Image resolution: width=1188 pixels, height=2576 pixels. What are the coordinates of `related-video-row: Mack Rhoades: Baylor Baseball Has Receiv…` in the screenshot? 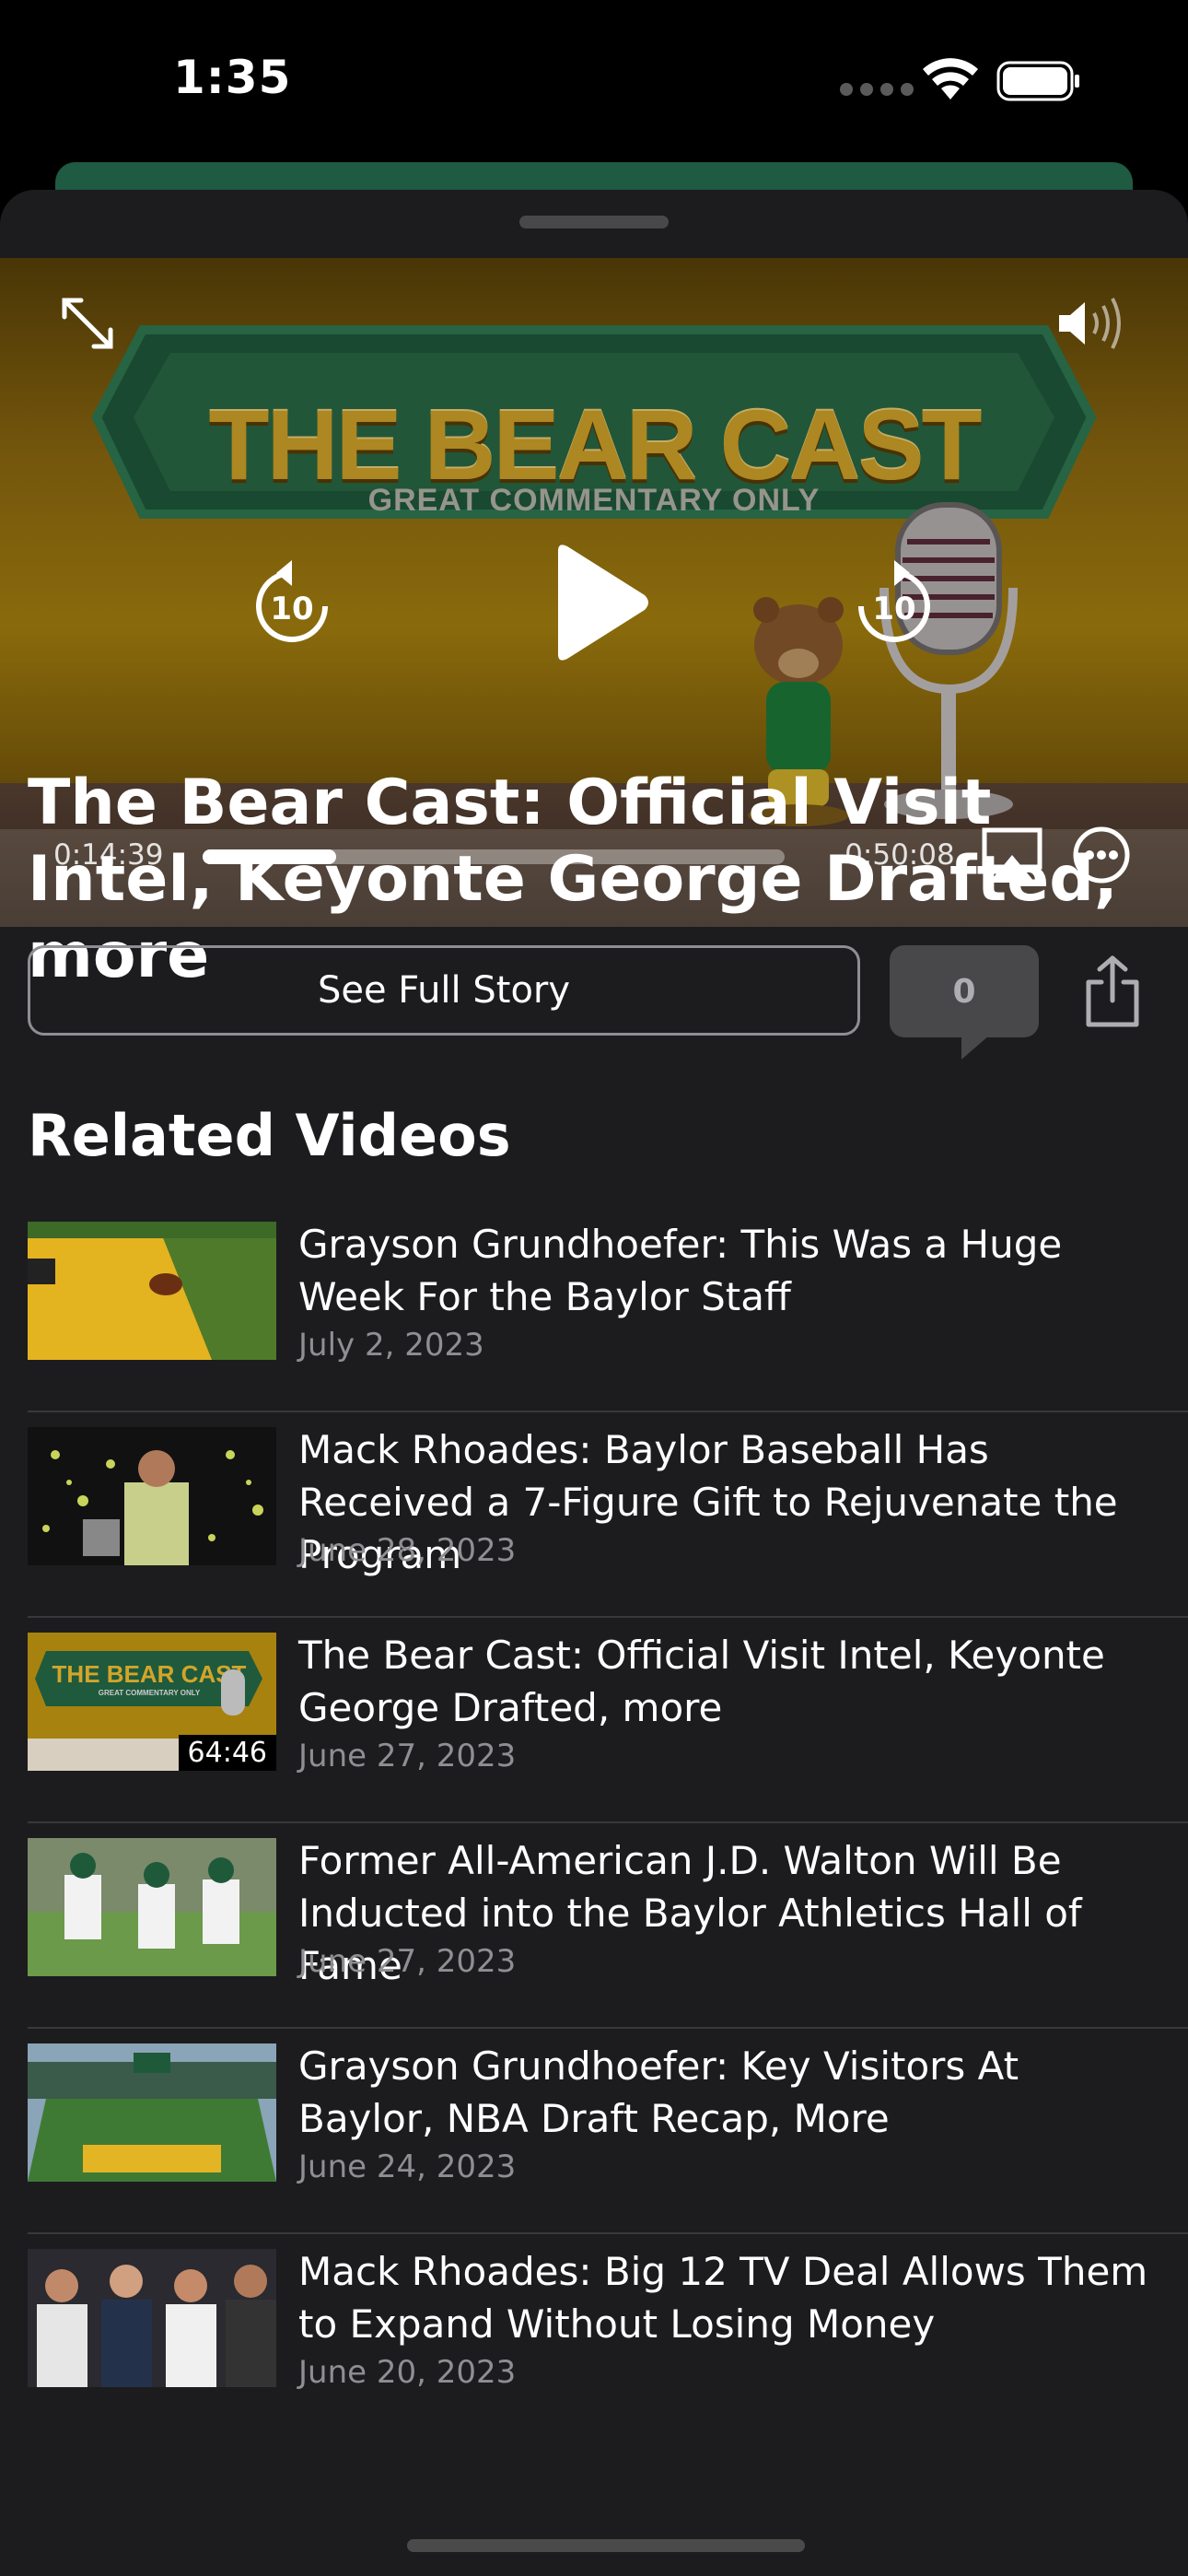 It's located at (594, 1515).